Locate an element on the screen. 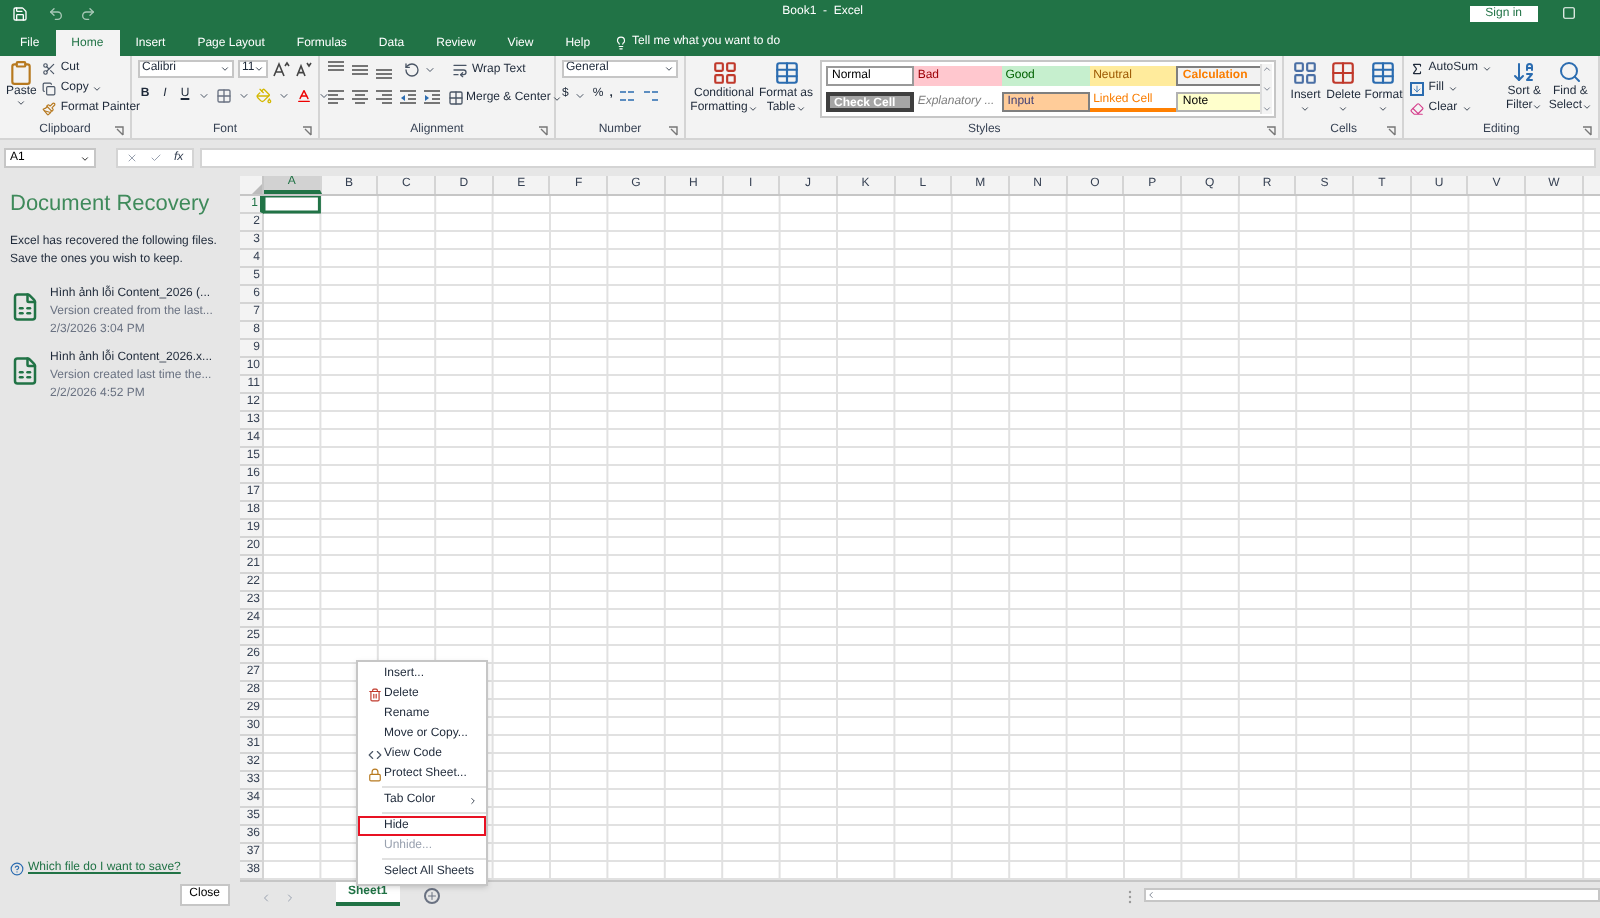 The width and height of the screenshot is (1600, 918). enter-icon is located at coordinates (156, 158).